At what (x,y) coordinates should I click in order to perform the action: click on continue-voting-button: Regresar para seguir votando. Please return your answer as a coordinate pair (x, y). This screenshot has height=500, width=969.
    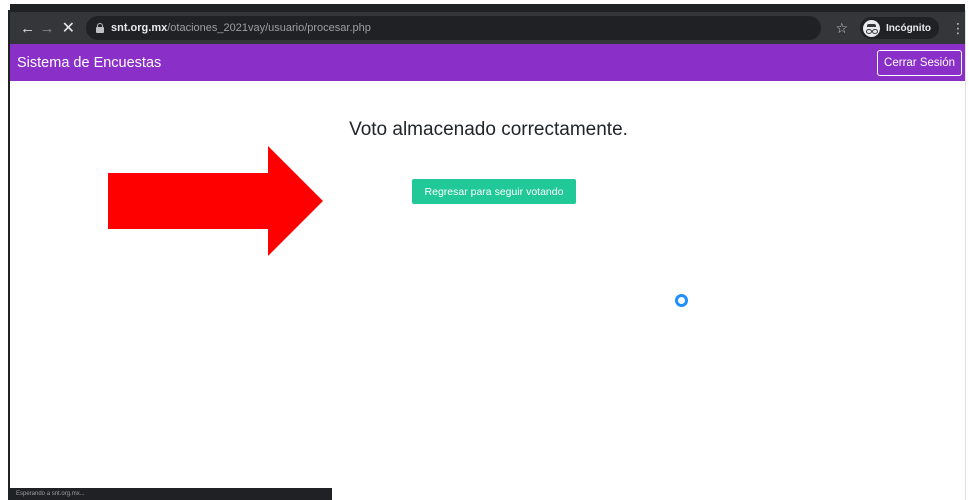
    Looking at the image, I should click on (494, 191).